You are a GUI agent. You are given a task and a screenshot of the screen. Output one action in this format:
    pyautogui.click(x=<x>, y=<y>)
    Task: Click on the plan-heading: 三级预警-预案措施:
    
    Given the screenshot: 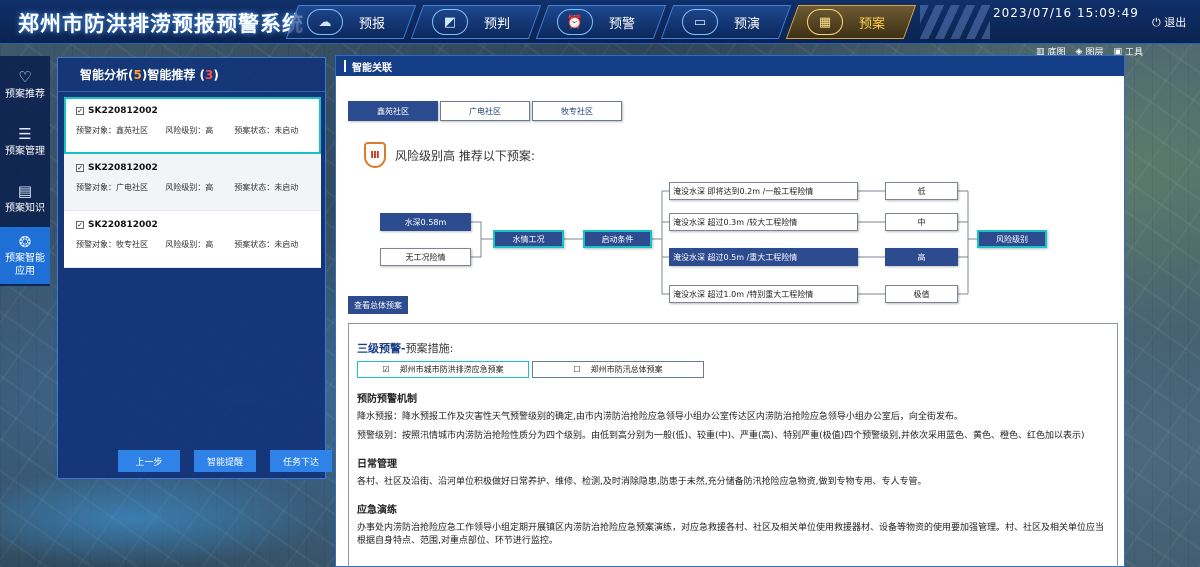 What is the action you would take?
    pyautogui.click(x=733, y=348)
    